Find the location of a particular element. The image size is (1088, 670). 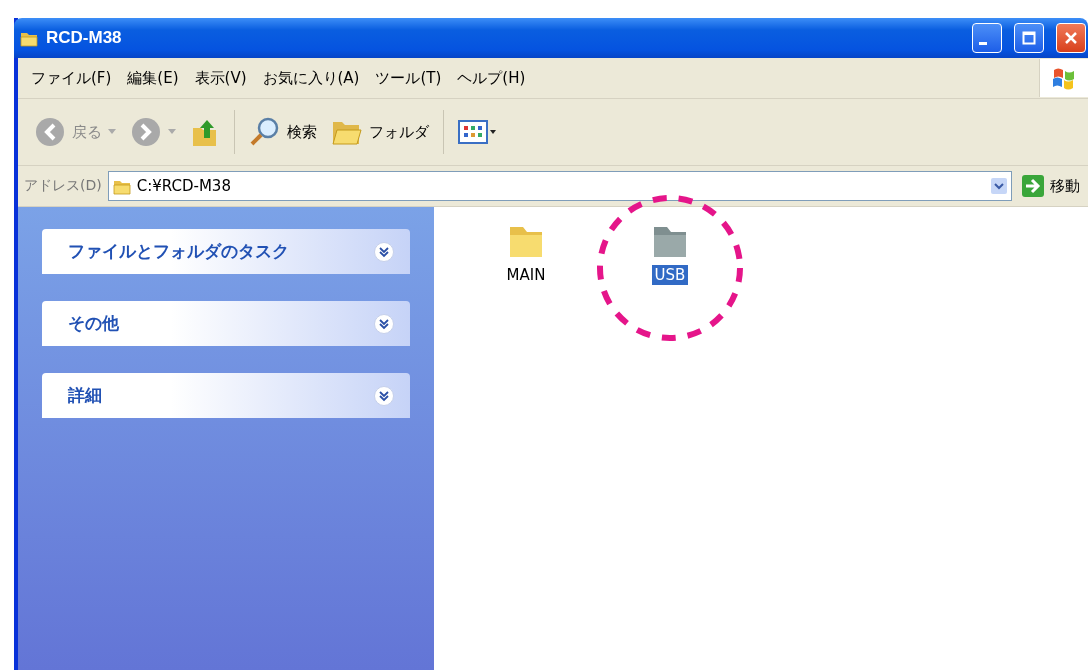

menu-item: お気に入り(A) is located at coordinates (316, 78).